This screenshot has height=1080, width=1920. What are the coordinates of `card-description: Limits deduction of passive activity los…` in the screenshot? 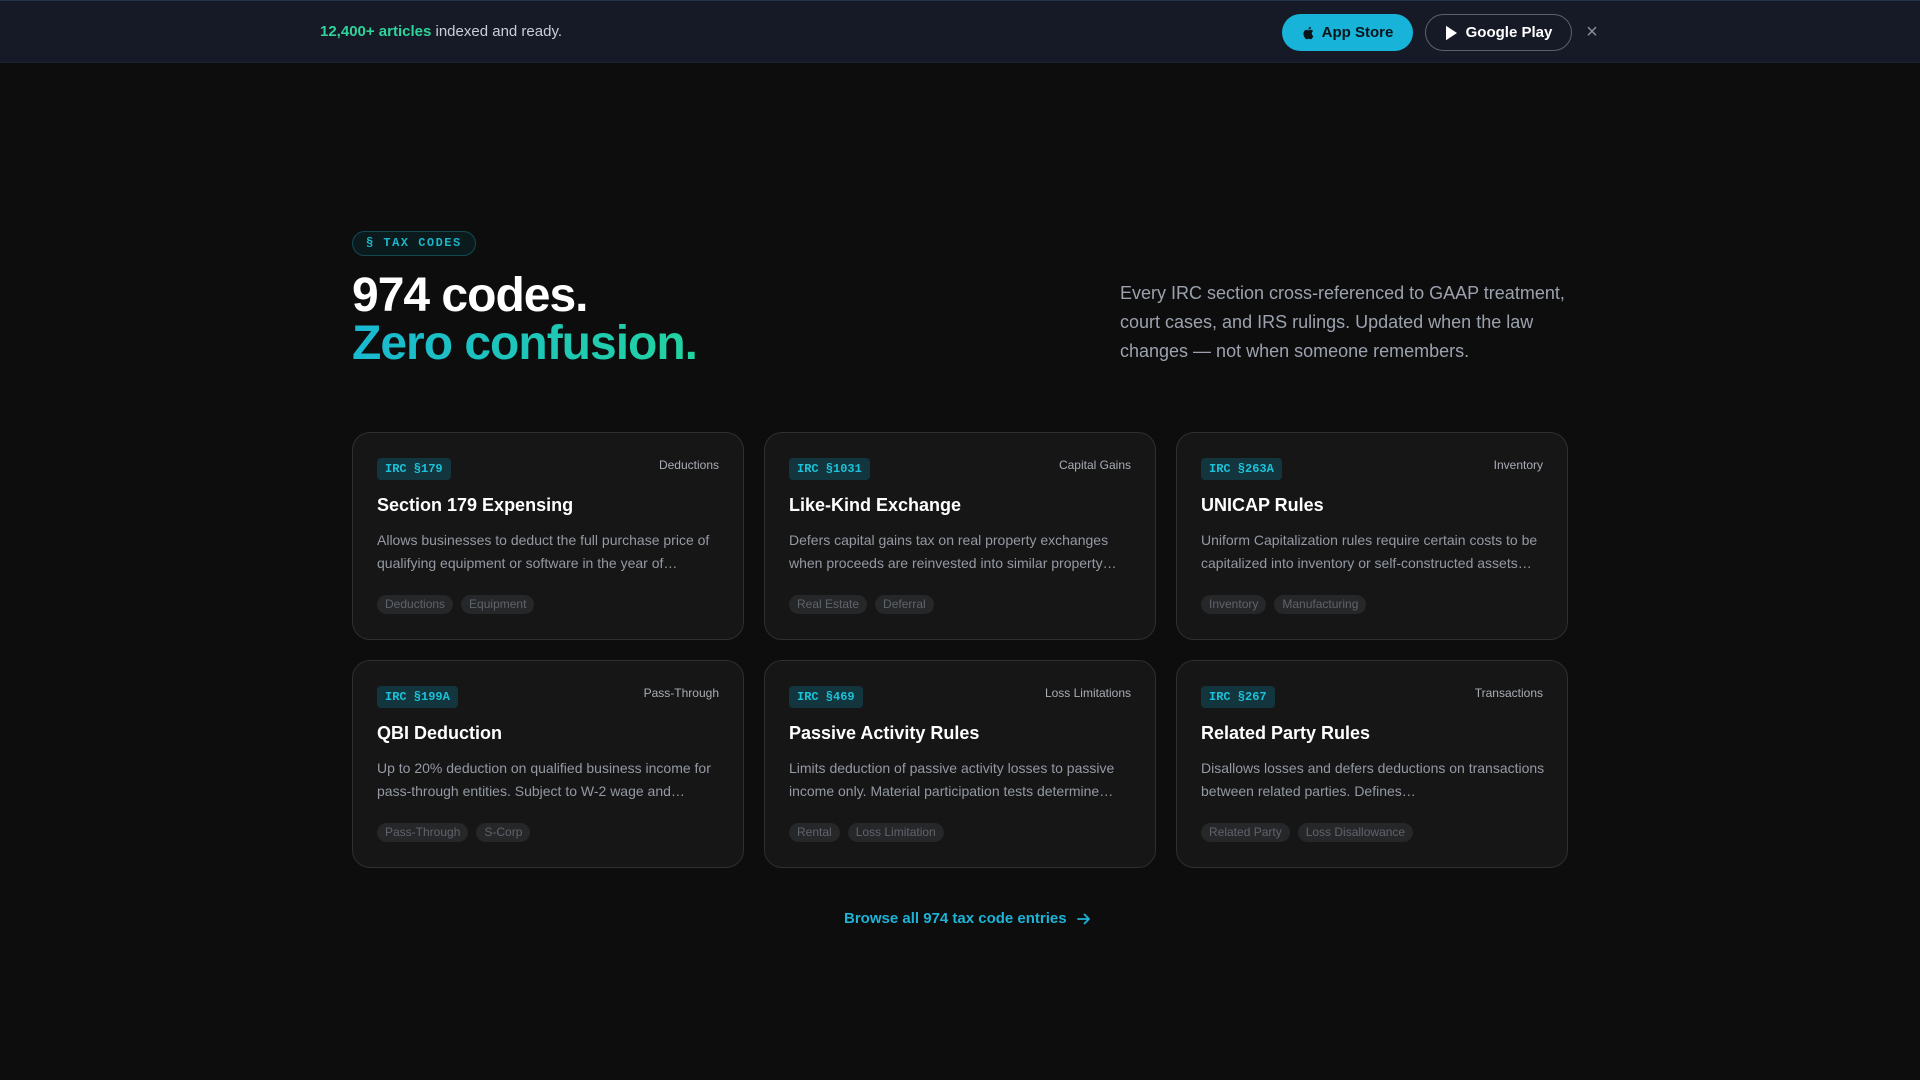 It's located at (952, 779).